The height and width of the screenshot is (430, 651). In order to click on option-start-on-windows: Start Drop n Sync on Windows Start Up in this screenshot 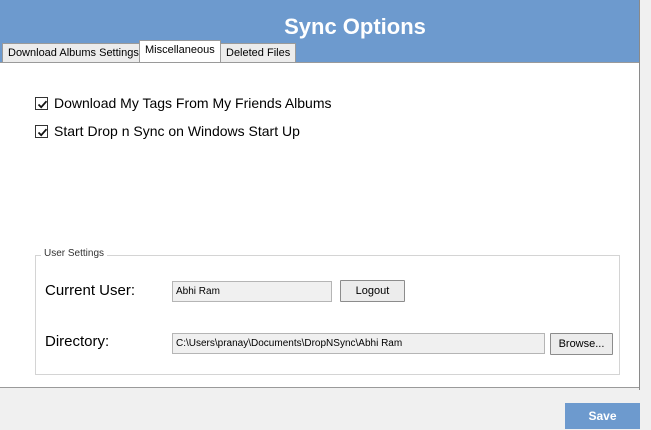, I will do `click(167, 131)`.